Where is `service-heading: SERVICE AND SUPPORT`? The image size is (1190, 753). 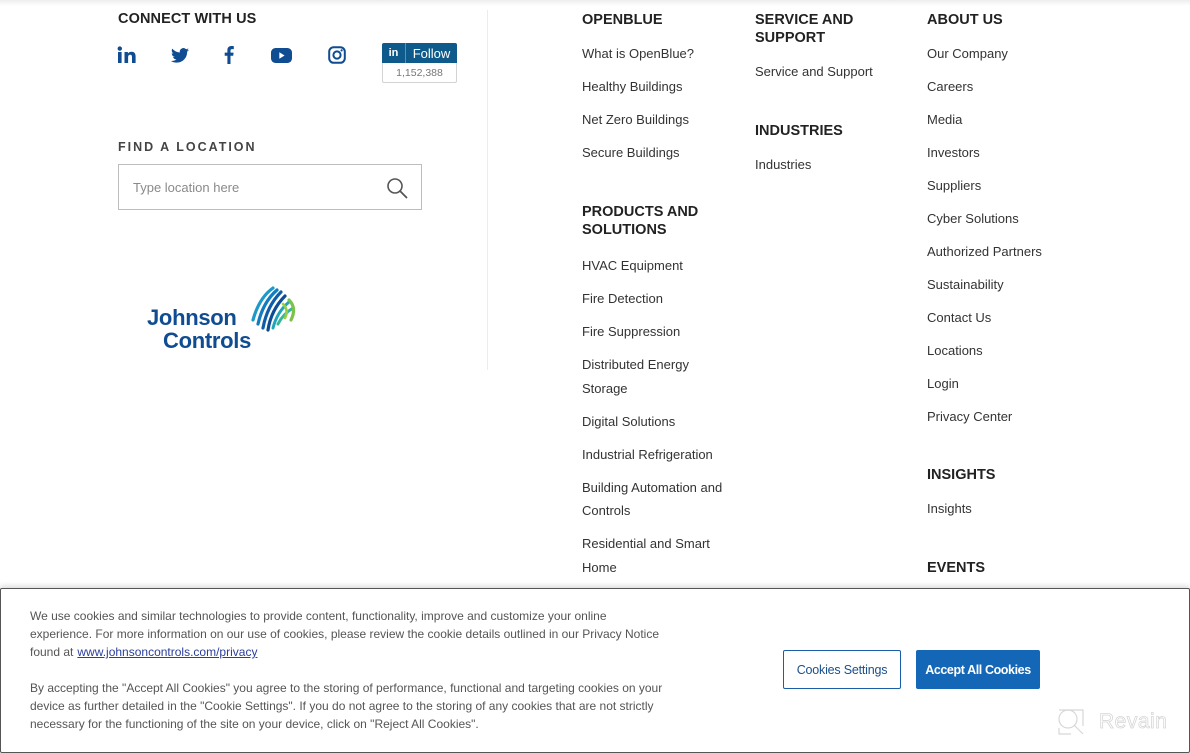
service-heading: SERVICE AND SUPPORT is located at coordinates (804, 29).